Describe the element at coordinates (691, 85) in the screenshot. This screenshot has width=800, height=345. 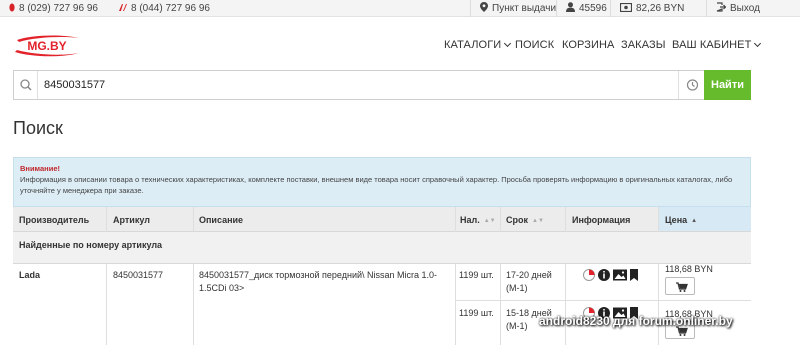
I see `history-icon` at that location.